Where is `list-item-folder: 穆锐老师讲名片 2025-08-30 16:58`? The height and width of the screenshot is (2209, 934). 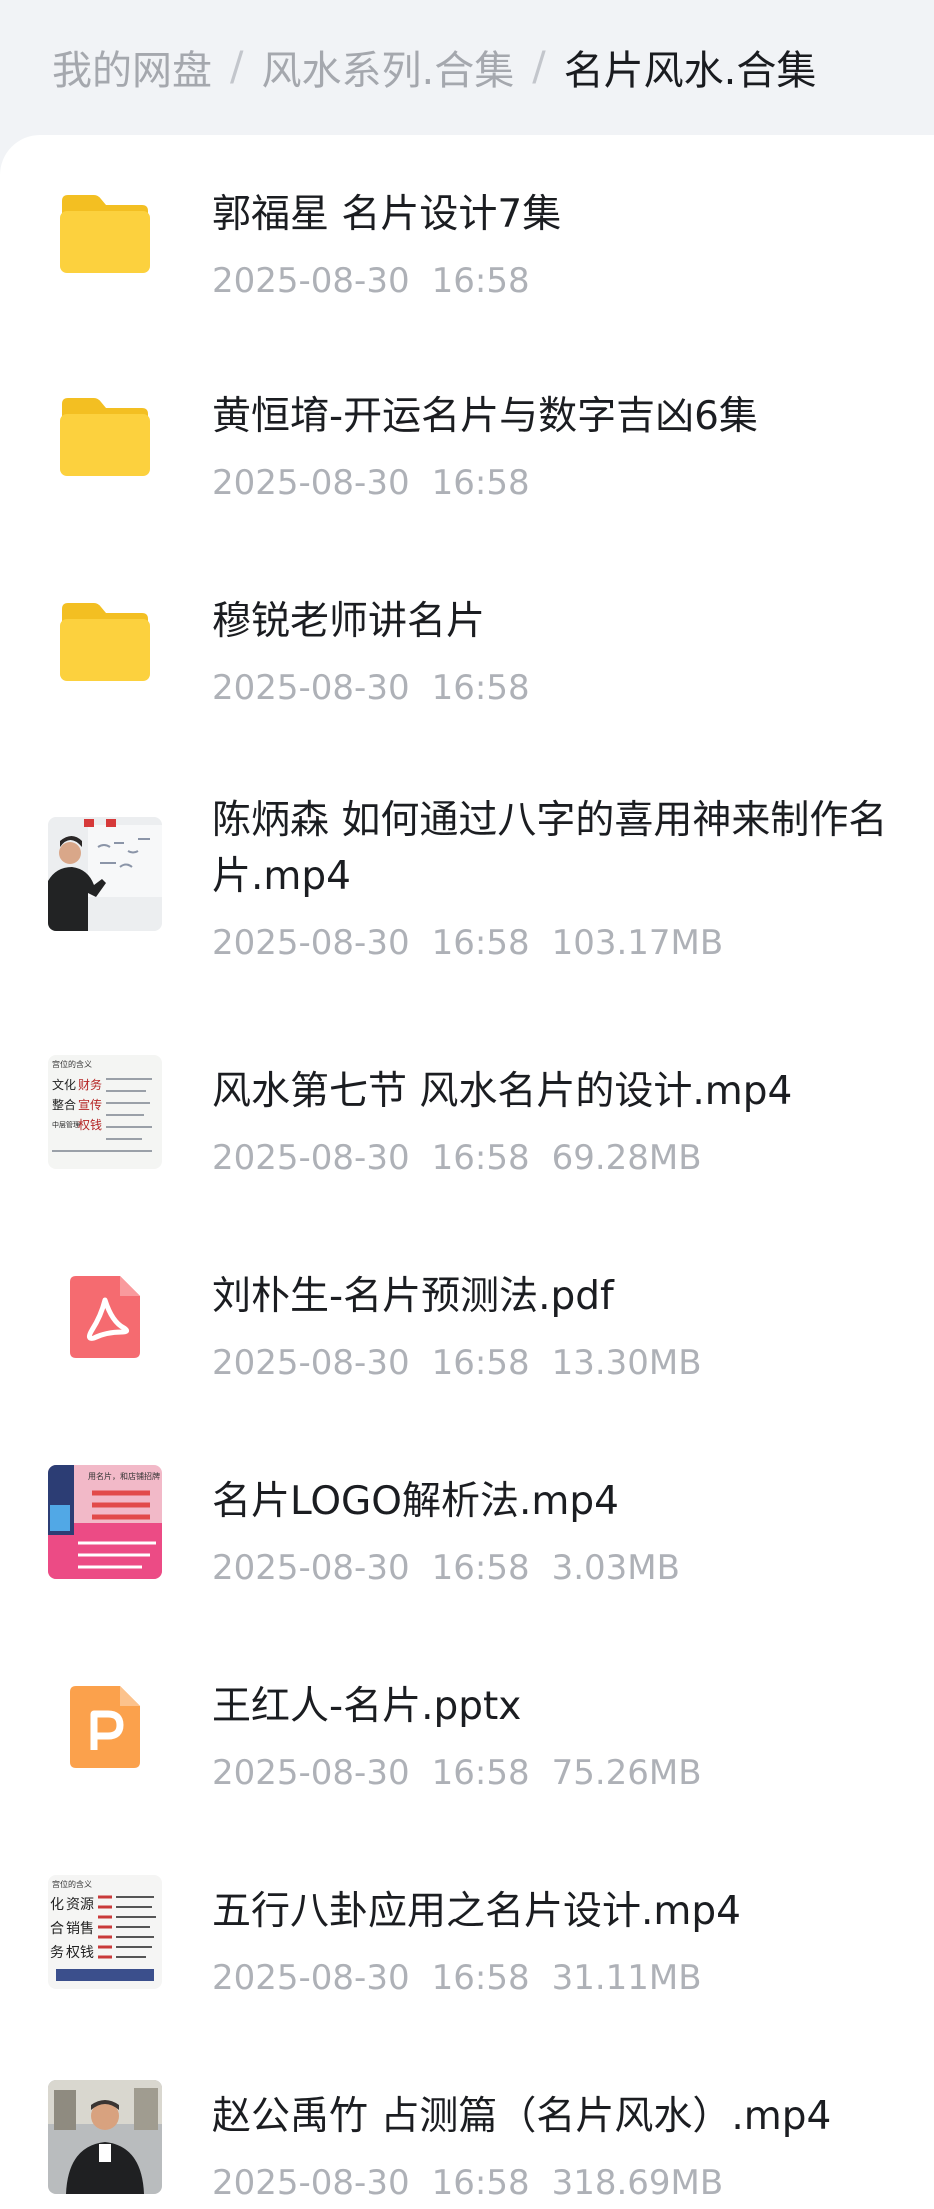
list-item-folder: 穆锐老师讲名片 2025-08-30 16:58 is located at coordinates (467, 642).